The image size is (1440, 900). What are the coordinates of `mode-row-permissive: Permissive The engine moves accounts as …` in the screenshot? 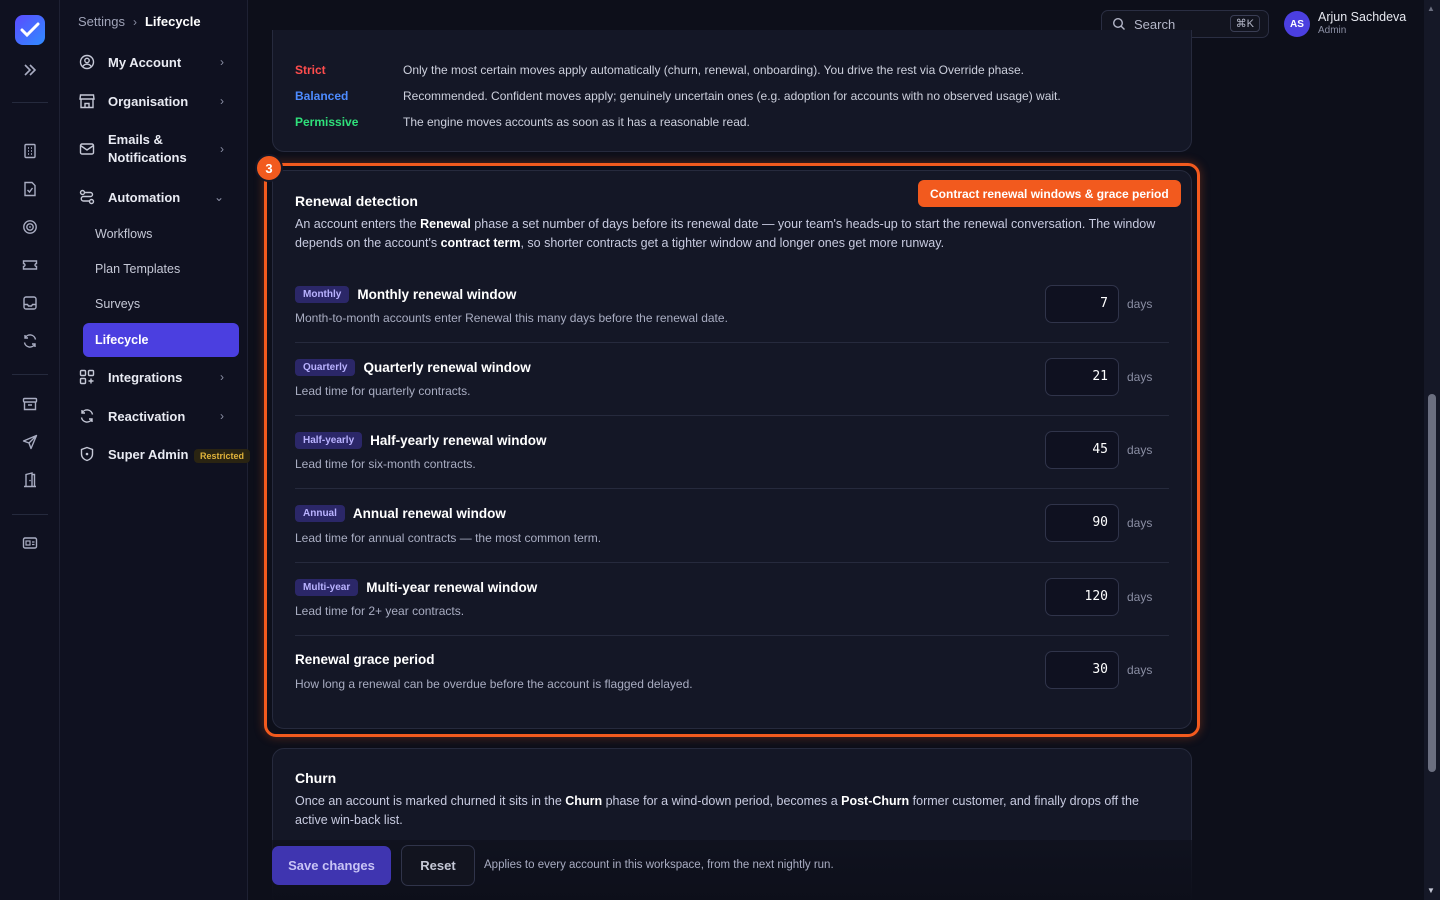 It's located at (522, 122).